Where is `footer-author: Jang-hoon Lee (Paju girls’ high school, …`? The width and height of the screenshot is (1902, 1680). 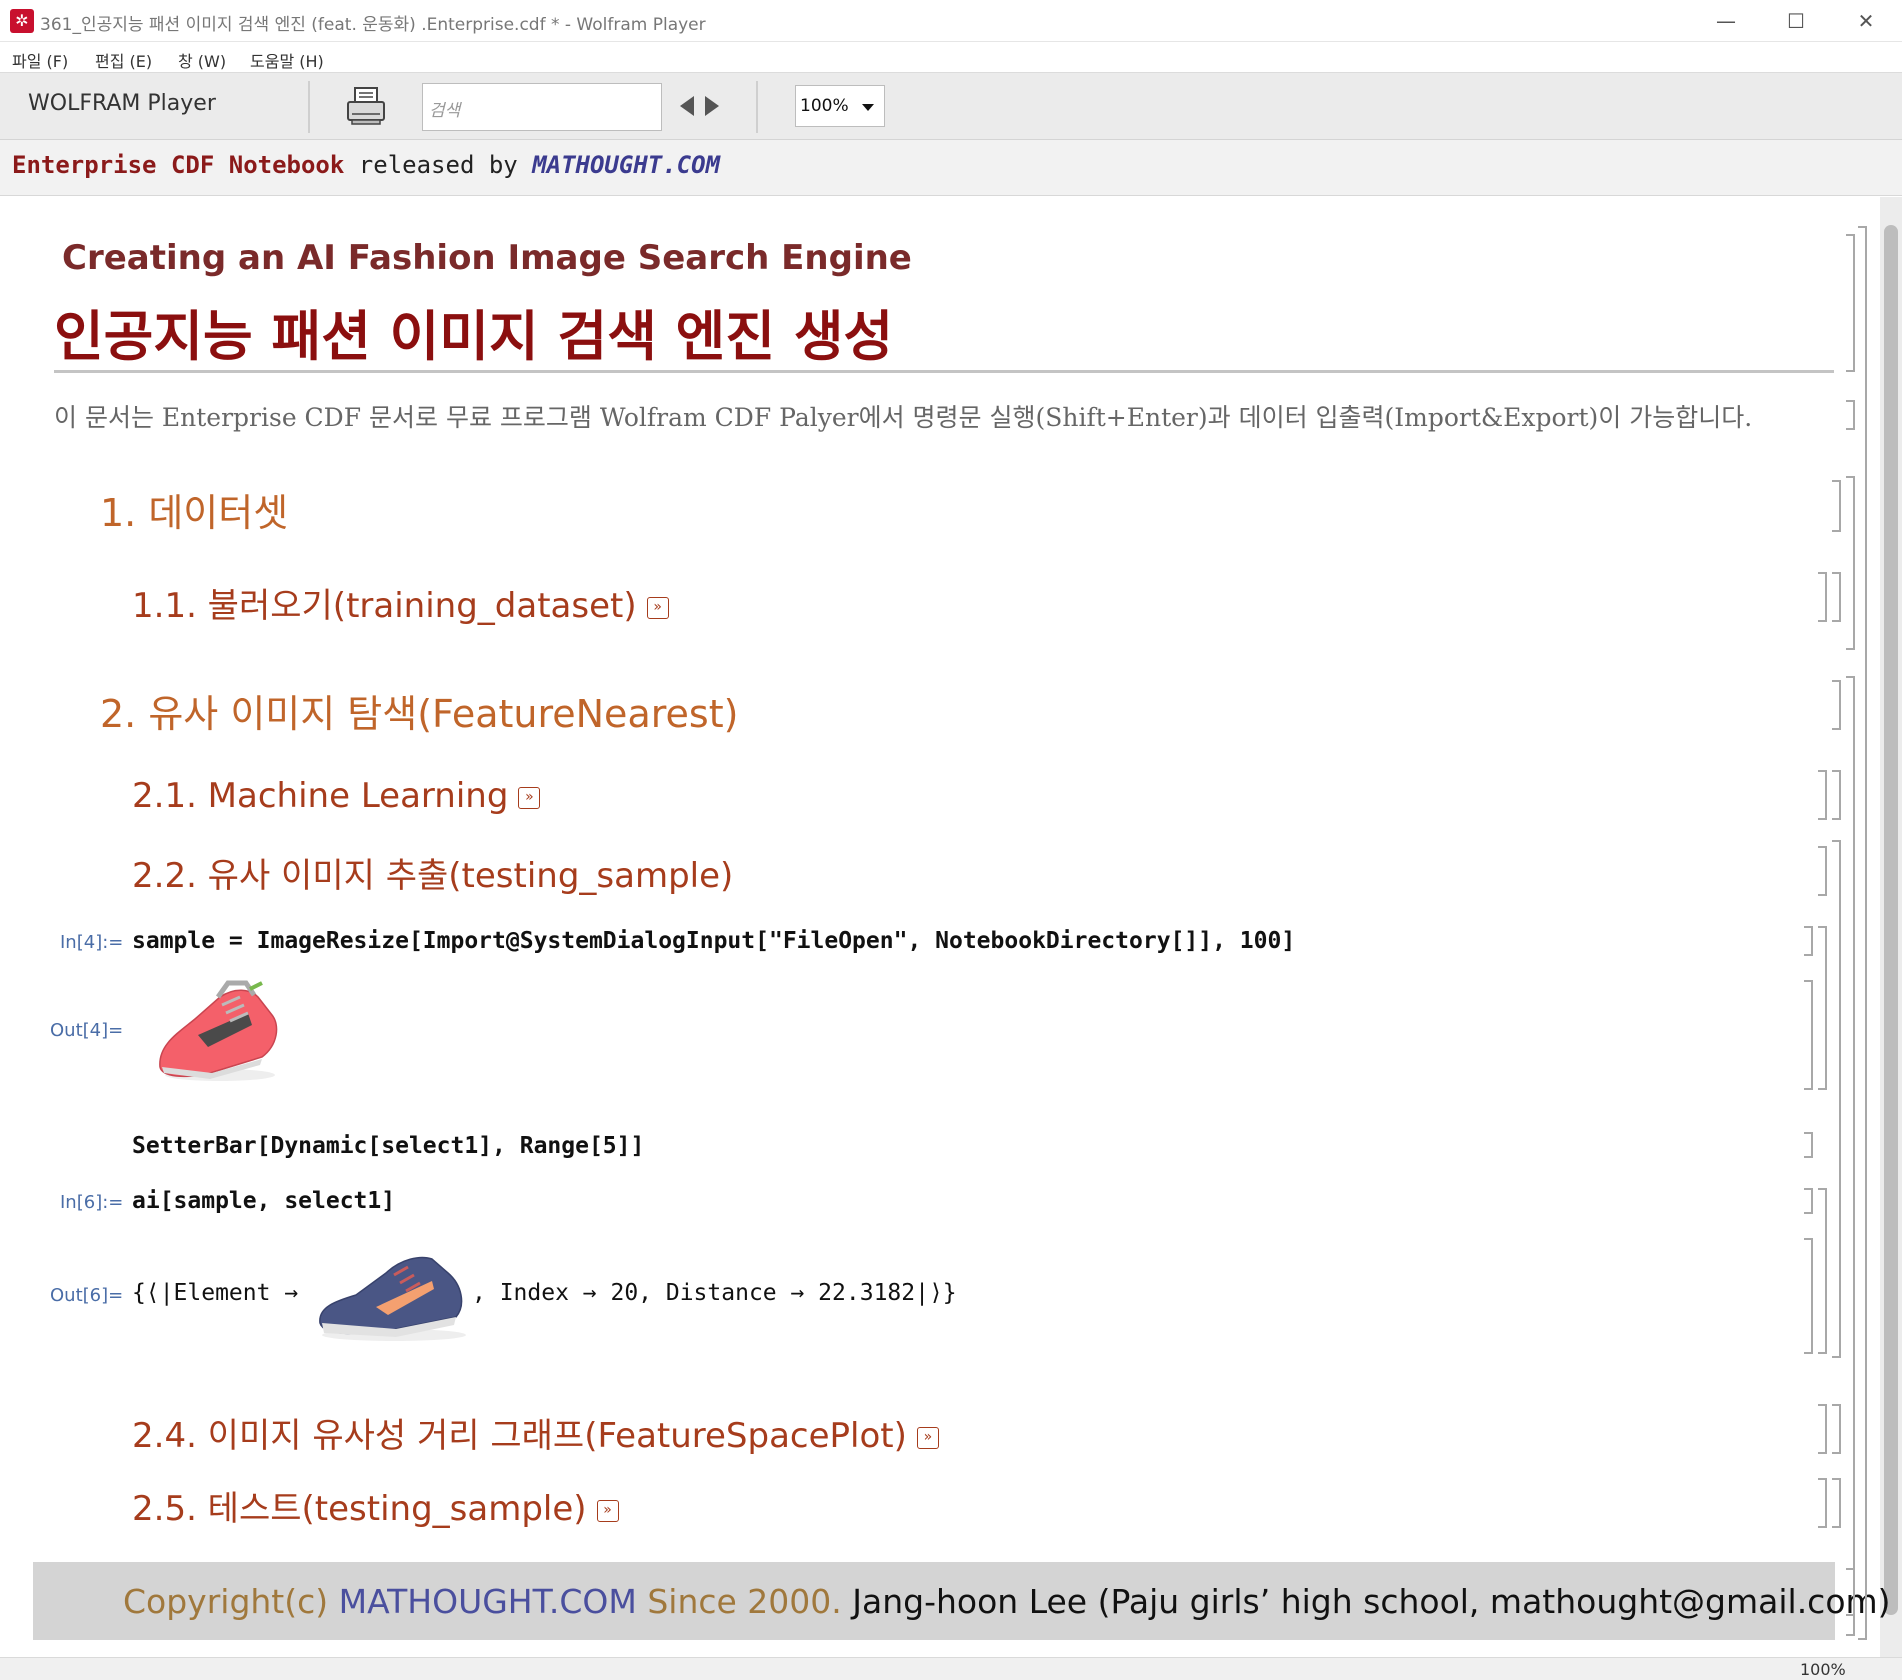
footer-author: Jang-hoon Lee (Paju girls’ high school, … is located at coordinates (1371, 1601).